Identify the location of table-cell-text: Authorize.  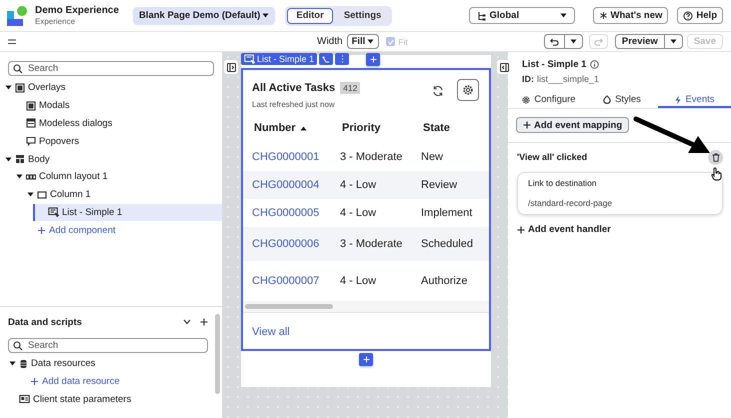
(444, 281).